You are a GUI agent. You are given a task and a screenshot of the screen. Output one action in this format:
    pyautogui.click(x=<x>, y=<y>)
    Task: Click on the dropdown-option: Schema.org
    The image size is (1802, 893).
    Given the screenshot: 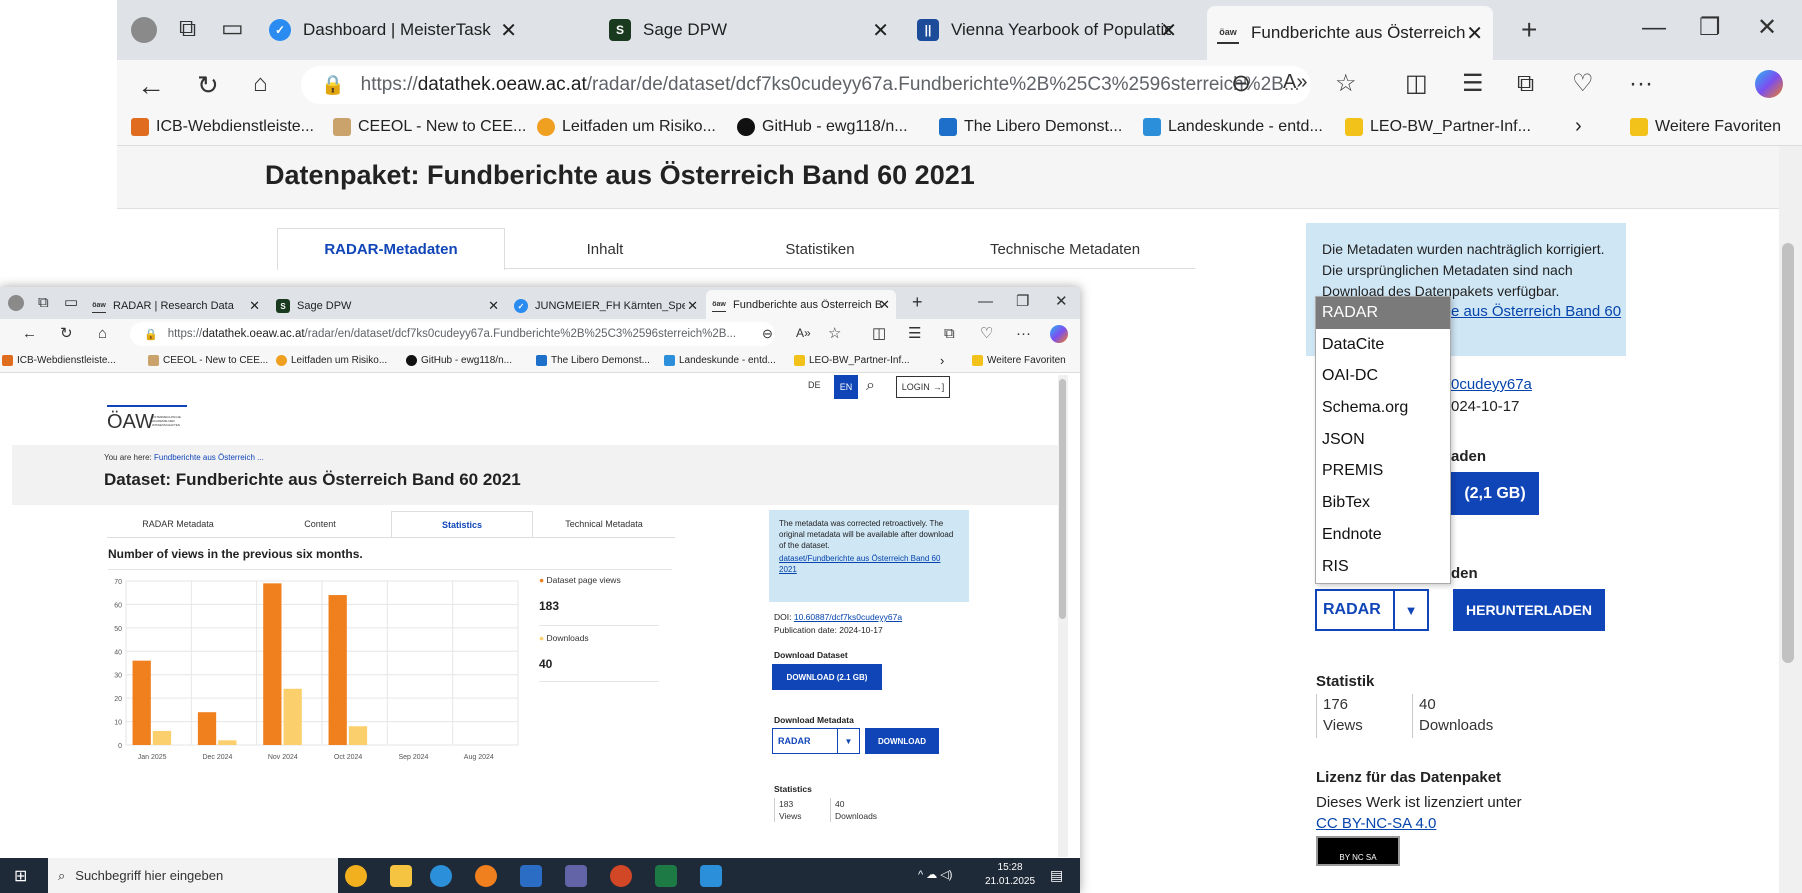 What is the action you would take?
    pyautogui.click(x=1383, y=408)
    